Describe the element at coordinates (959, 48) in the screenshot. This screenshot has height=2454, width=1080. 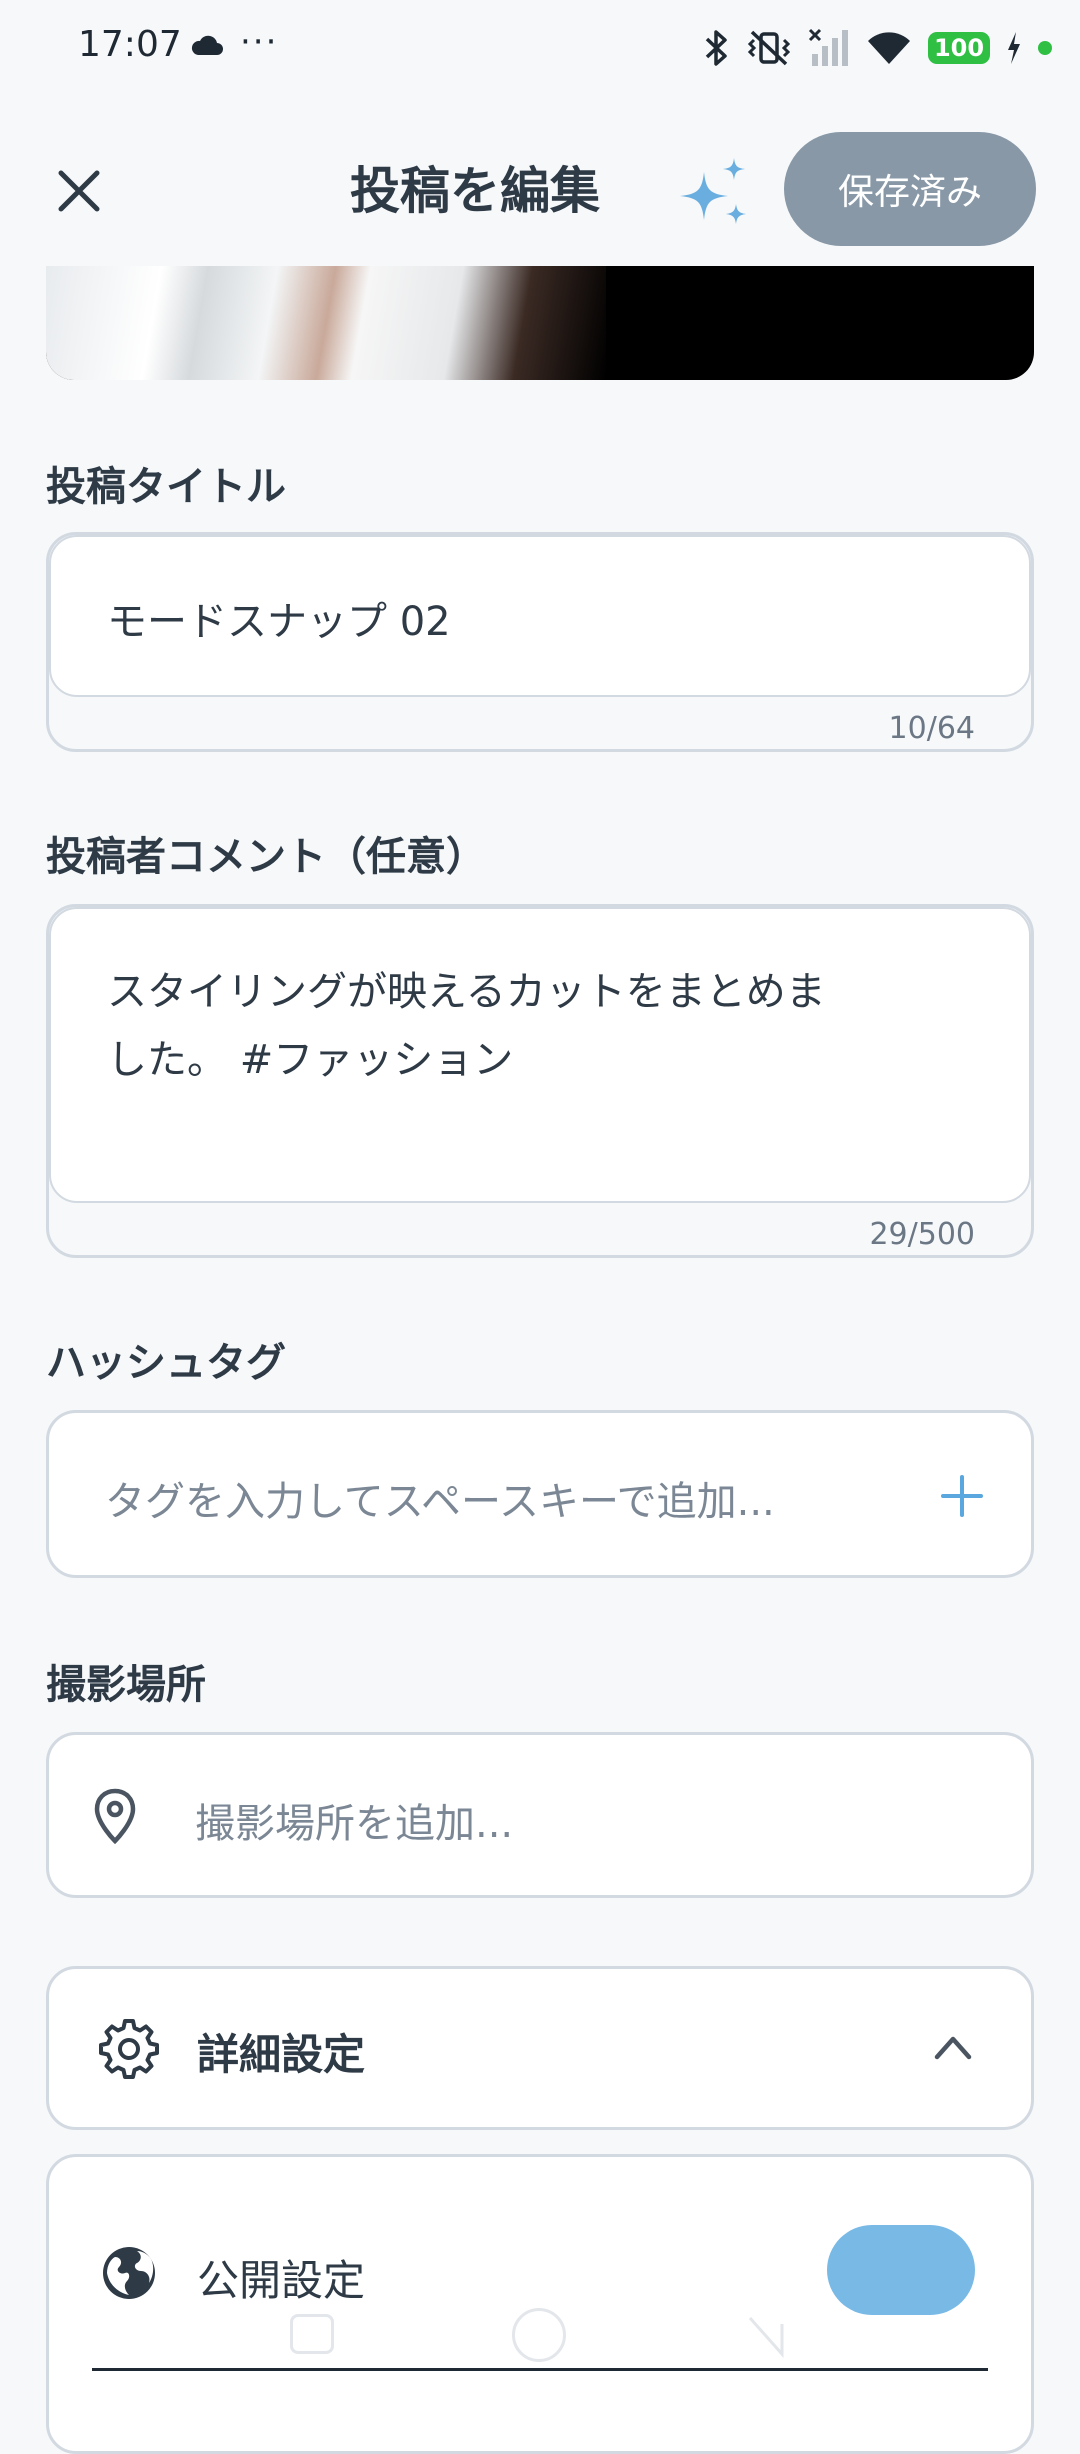
I see `battery-indicator: 100` at that location.